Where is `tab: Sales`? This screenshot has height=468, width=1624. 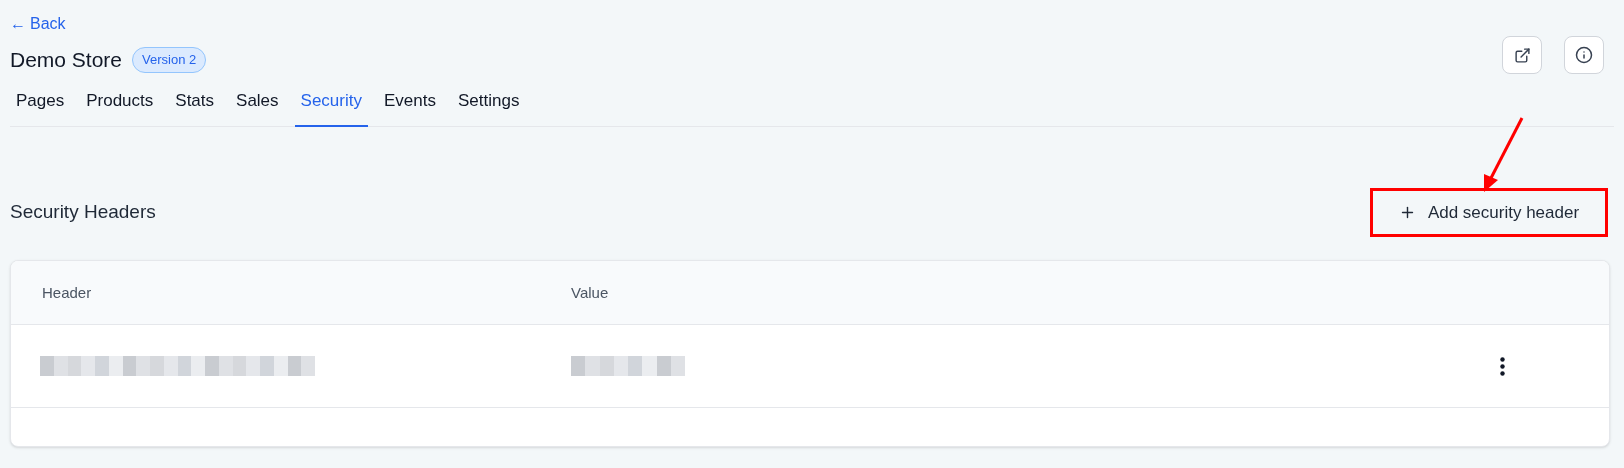
tab: Sales is located at coordinates (257, 105).